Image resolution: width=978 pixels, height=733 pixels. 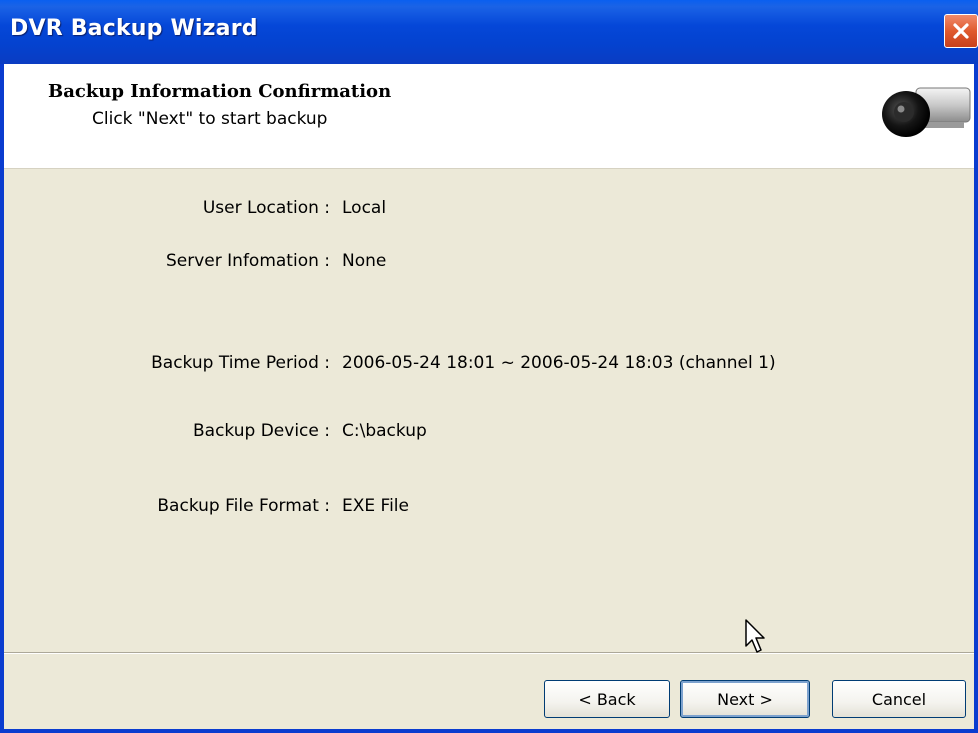 I want to click on field-value: C:\backup, so click(x=384, y=431).